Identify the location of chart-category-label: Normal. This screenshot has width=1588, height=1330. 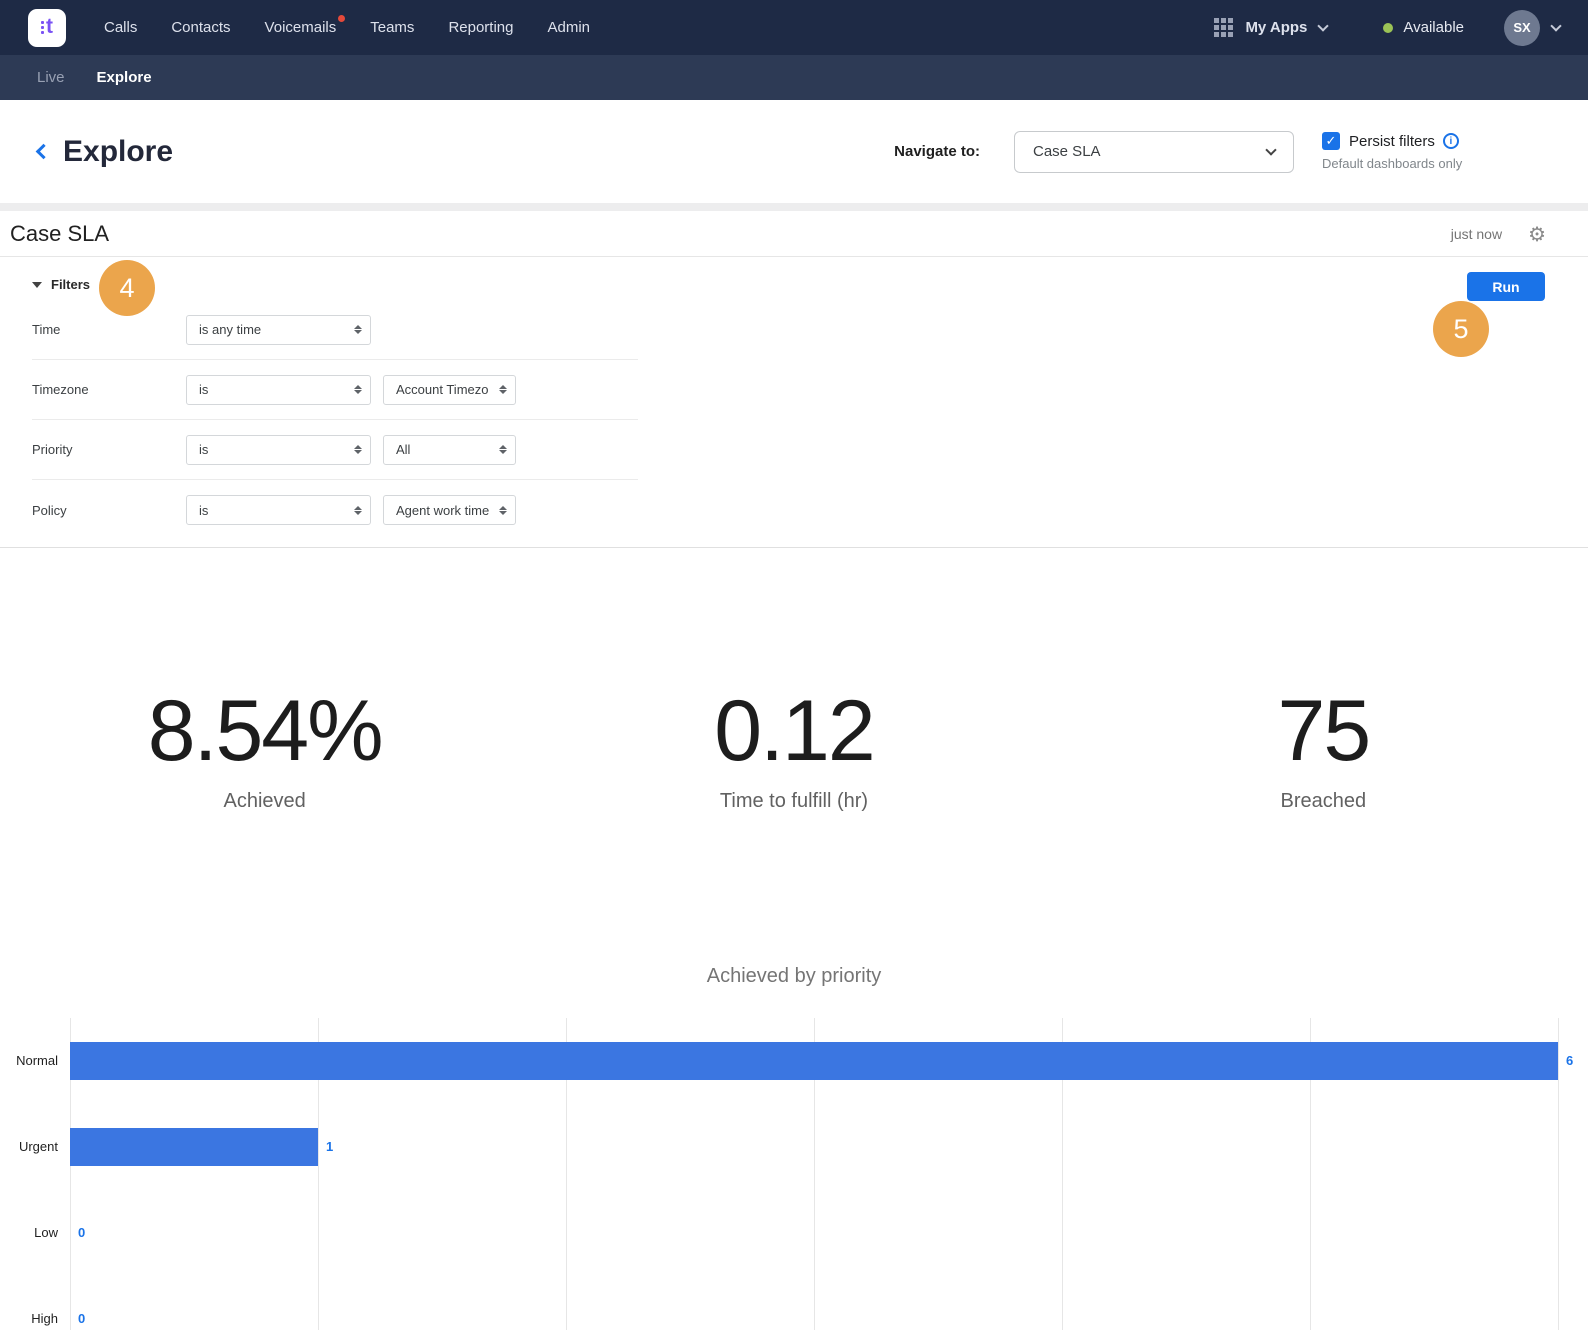
(37, 1060).